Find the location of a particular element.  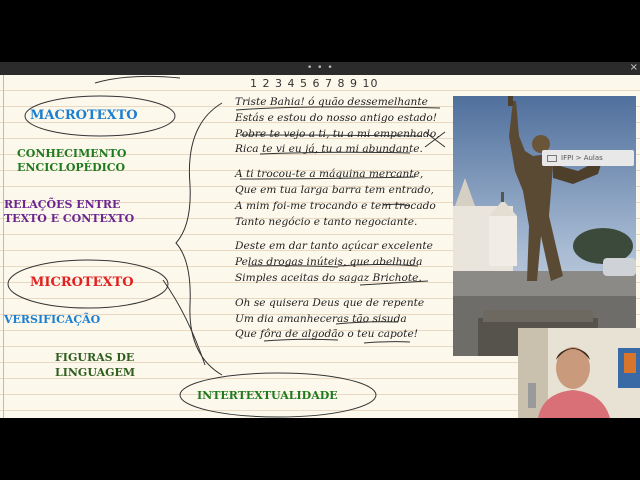

relacoes-label-line1: RELAÇÕES ENTRE is located at coordinates (62, 204).